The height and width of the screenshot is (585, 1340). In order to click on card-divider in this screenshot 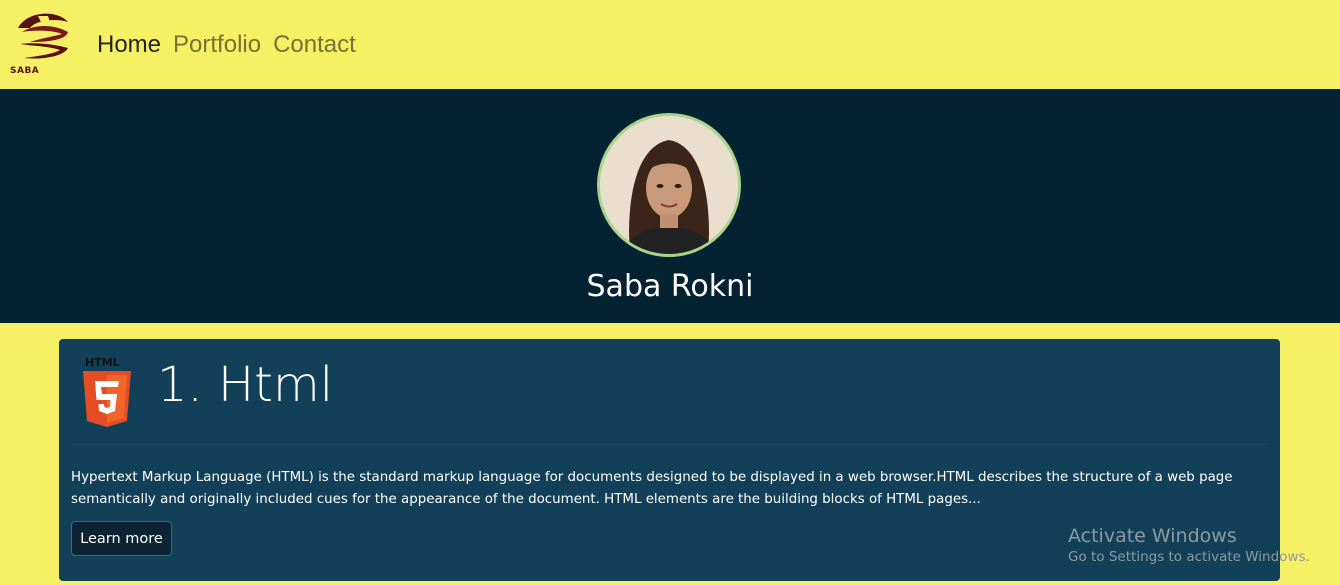, I will do `click(669, 444)`.